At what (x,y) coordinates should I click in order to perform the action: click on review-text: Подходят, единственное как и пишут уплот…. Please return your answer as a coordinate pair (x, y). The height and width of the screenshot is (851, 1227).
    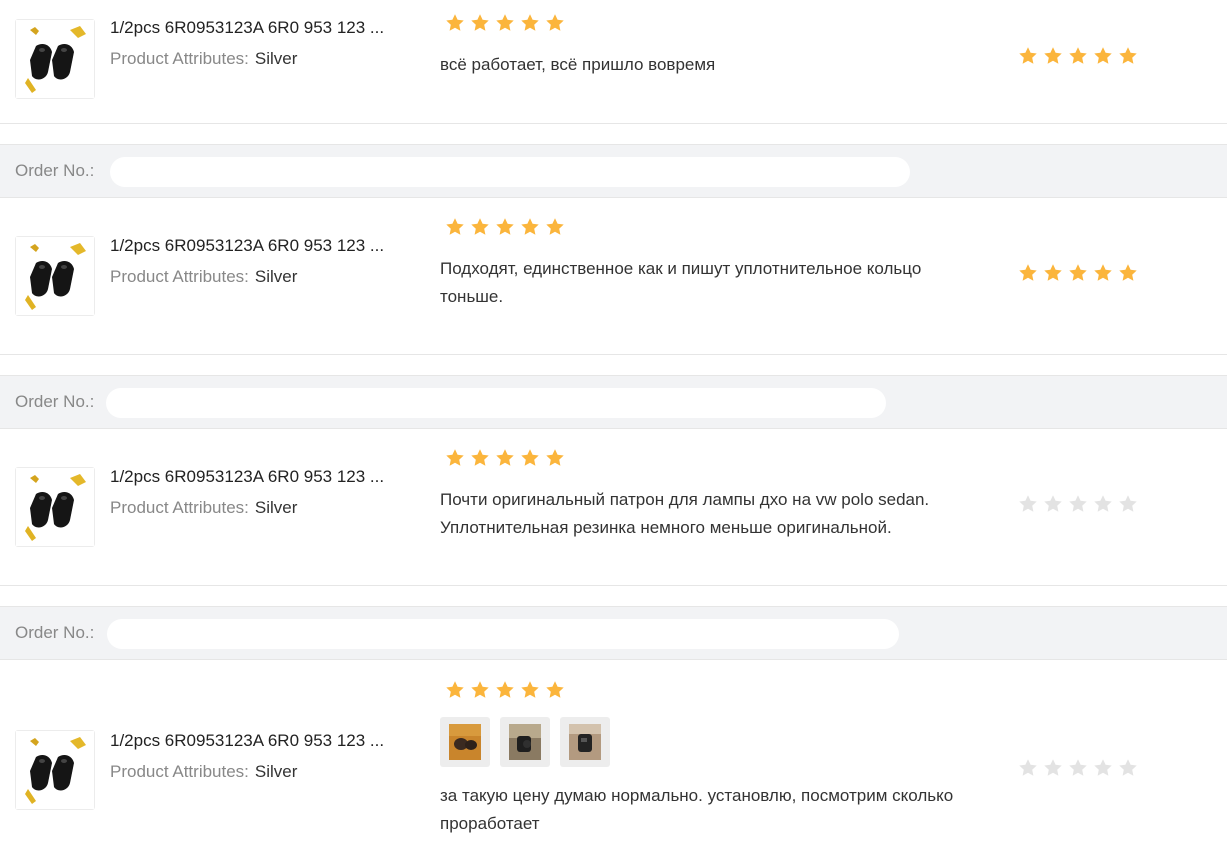
    Looking at the image, I should click on (681, 282).